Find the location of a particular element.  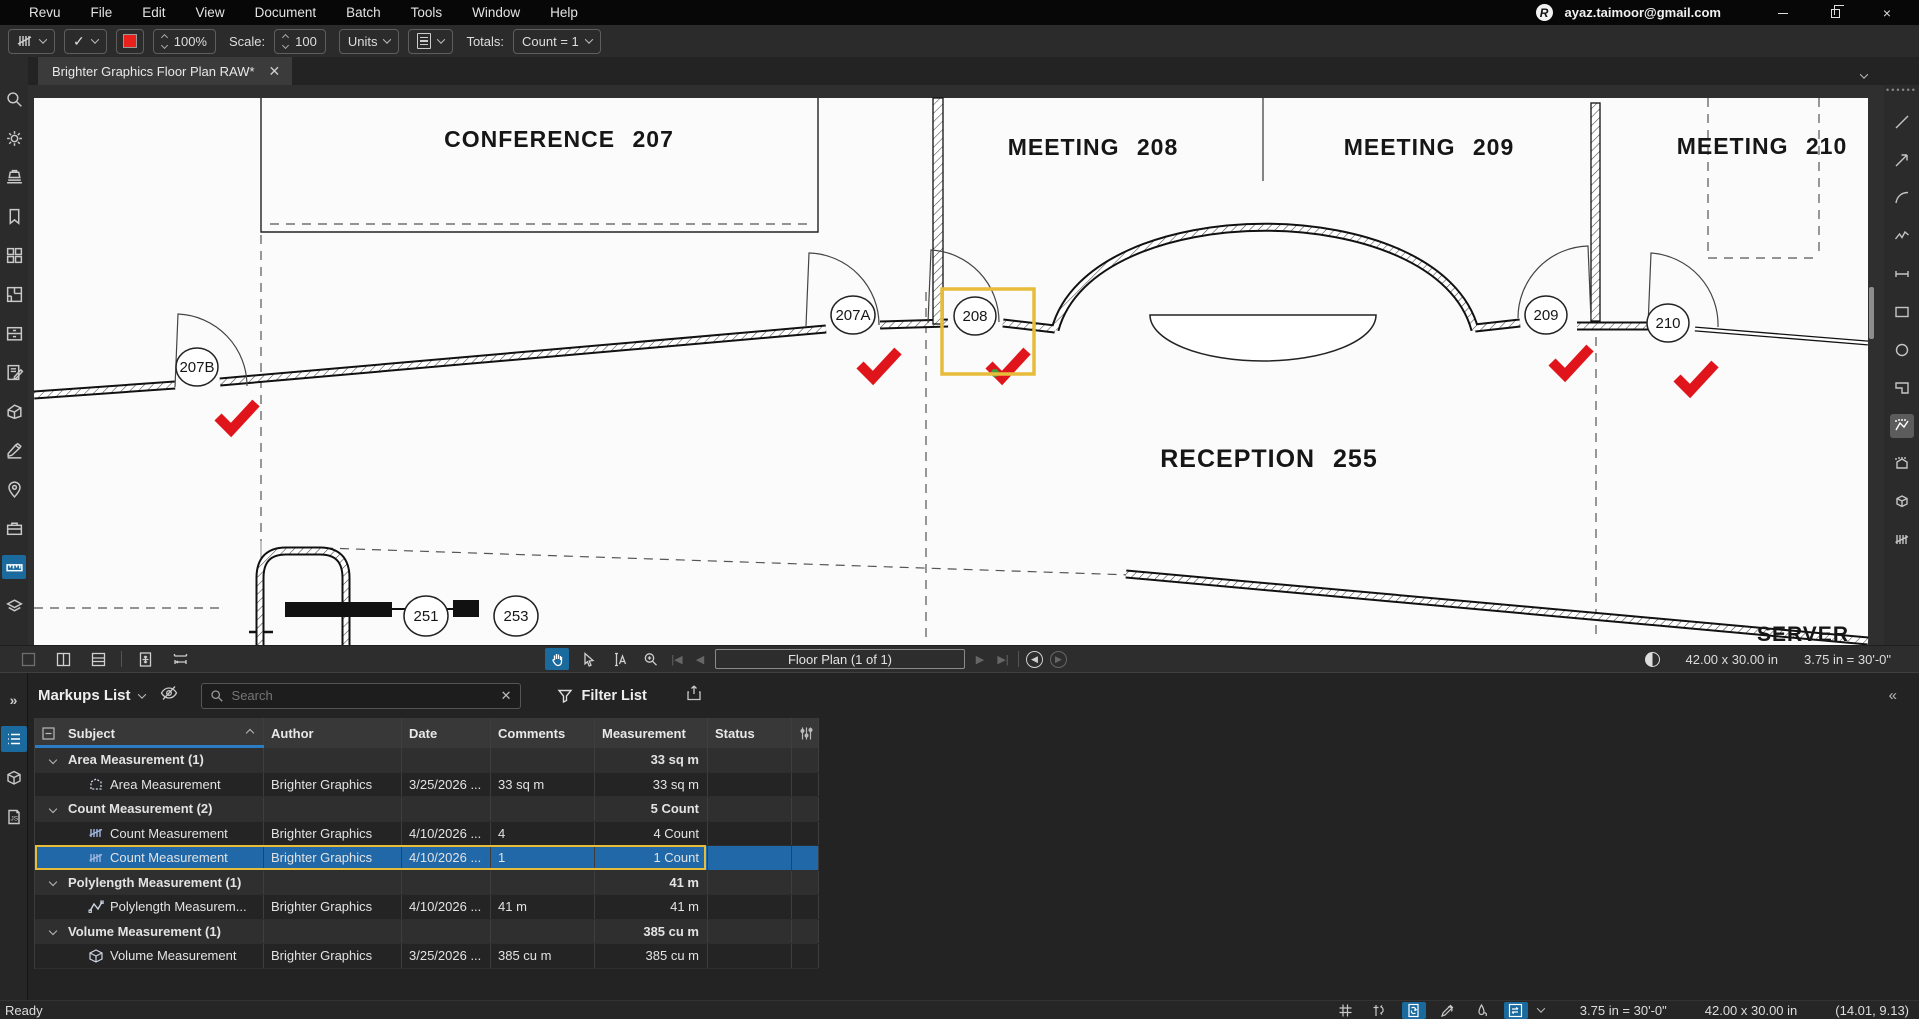

opacity-spinner: 100% is located at coordinates (184, 41).